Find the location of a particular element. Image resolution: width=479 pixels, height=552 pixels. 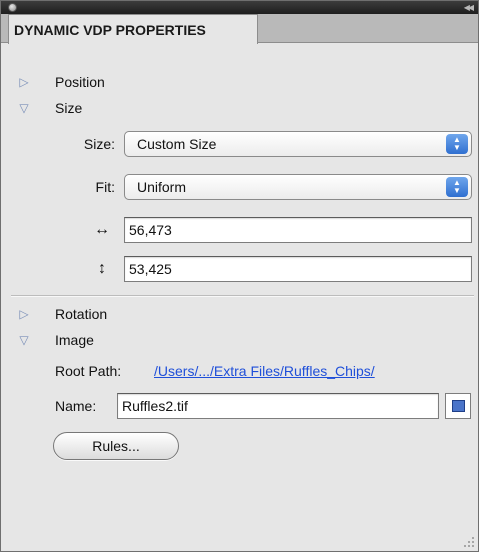

section-divider is located at coordinates (242, 296).